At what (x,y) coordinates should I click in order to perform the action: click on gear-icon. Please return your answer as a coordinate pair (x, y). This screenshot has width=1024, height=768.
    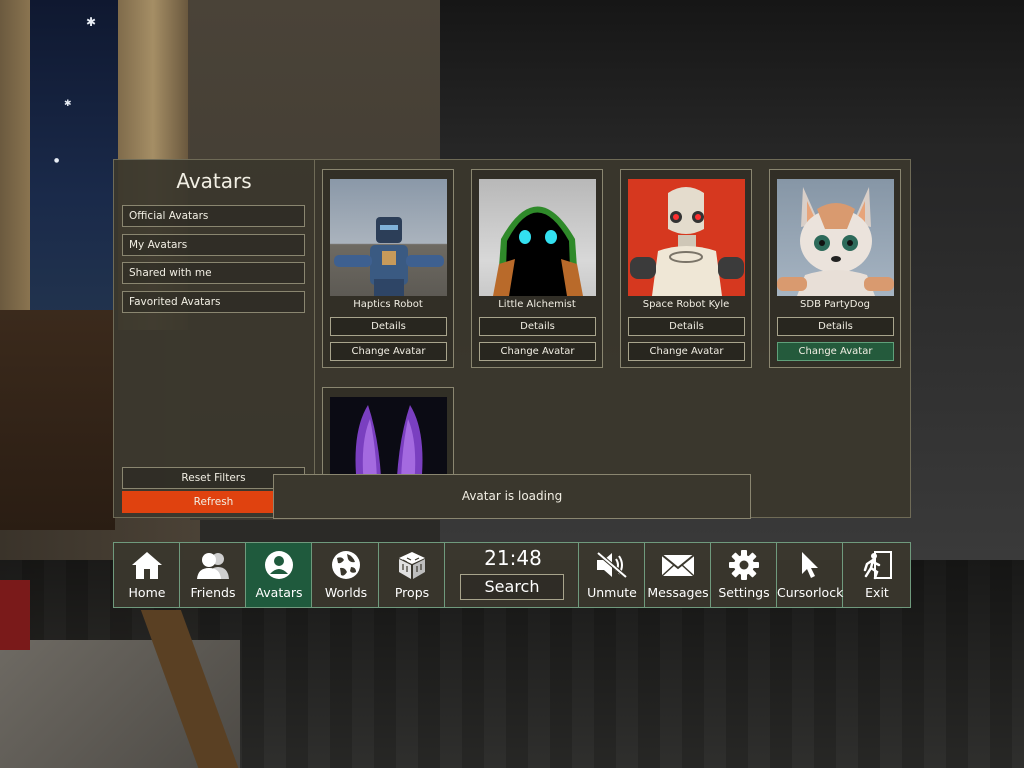
    Looking at the image, I should click on (744, 565).